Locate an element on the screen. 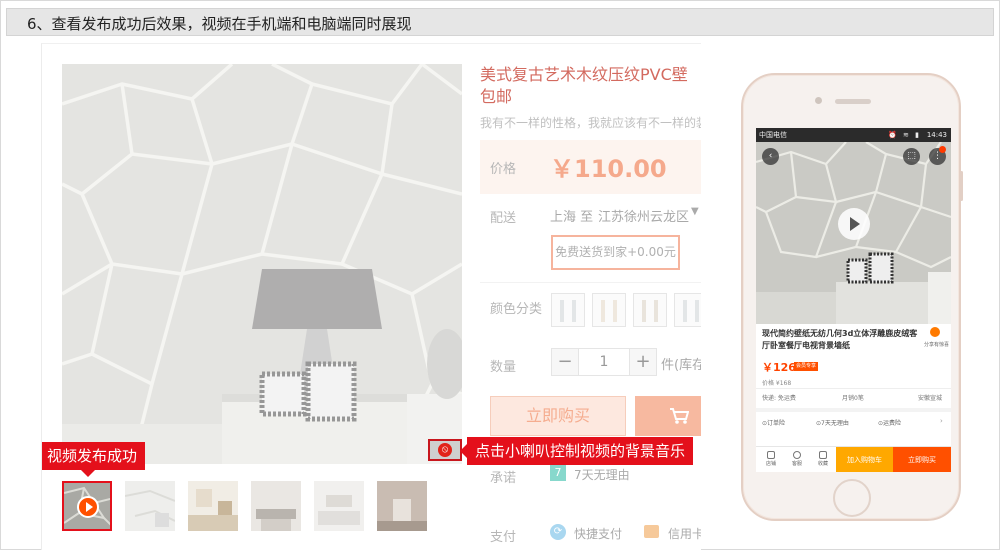  share-label: 分享有惊喜 is located at coordinates (936, 344).